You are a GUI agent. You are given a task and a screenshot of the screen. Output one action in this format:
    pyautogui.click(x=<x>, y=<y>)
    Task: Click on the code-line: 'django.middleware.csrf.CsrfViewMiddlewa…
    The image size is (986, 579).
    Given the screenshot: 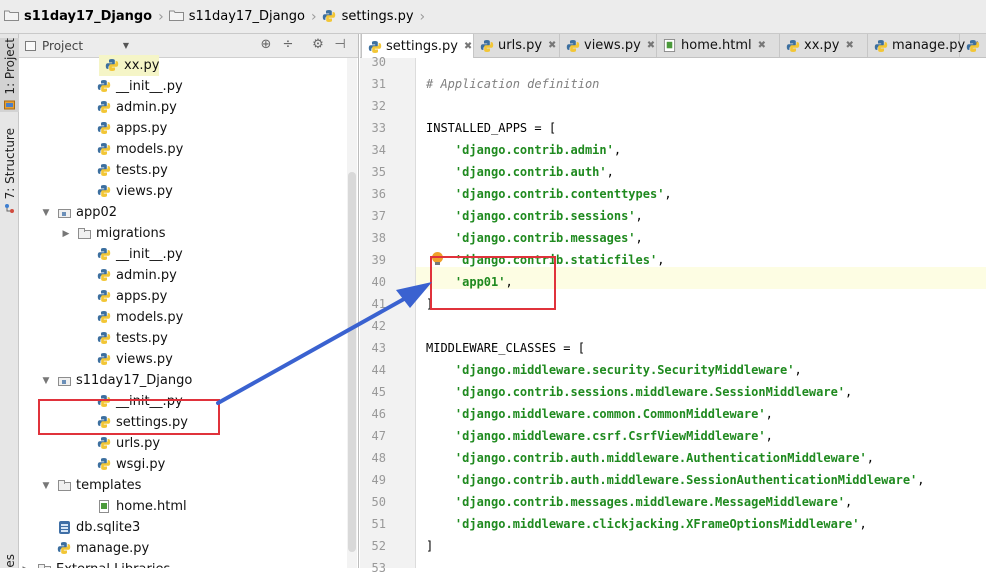 What is the action you would take?
    pyautogui.click(x=599, y=436)
    